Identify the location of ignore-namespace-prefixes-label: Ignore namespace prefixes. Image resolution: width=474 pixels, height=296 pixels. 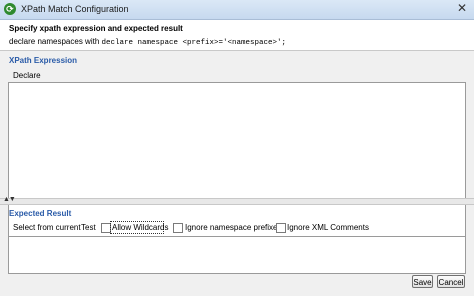
(233, 227).